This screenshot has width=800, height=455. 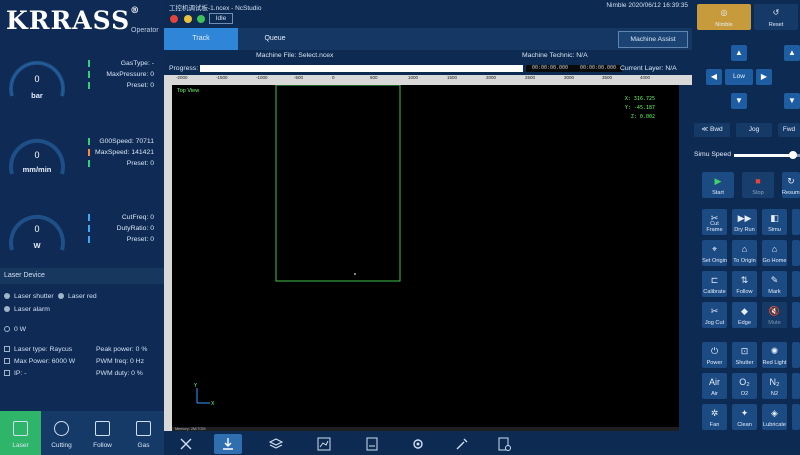 I want to click on nimble-button: ◎ Nimble, so click(x=724, y=17).